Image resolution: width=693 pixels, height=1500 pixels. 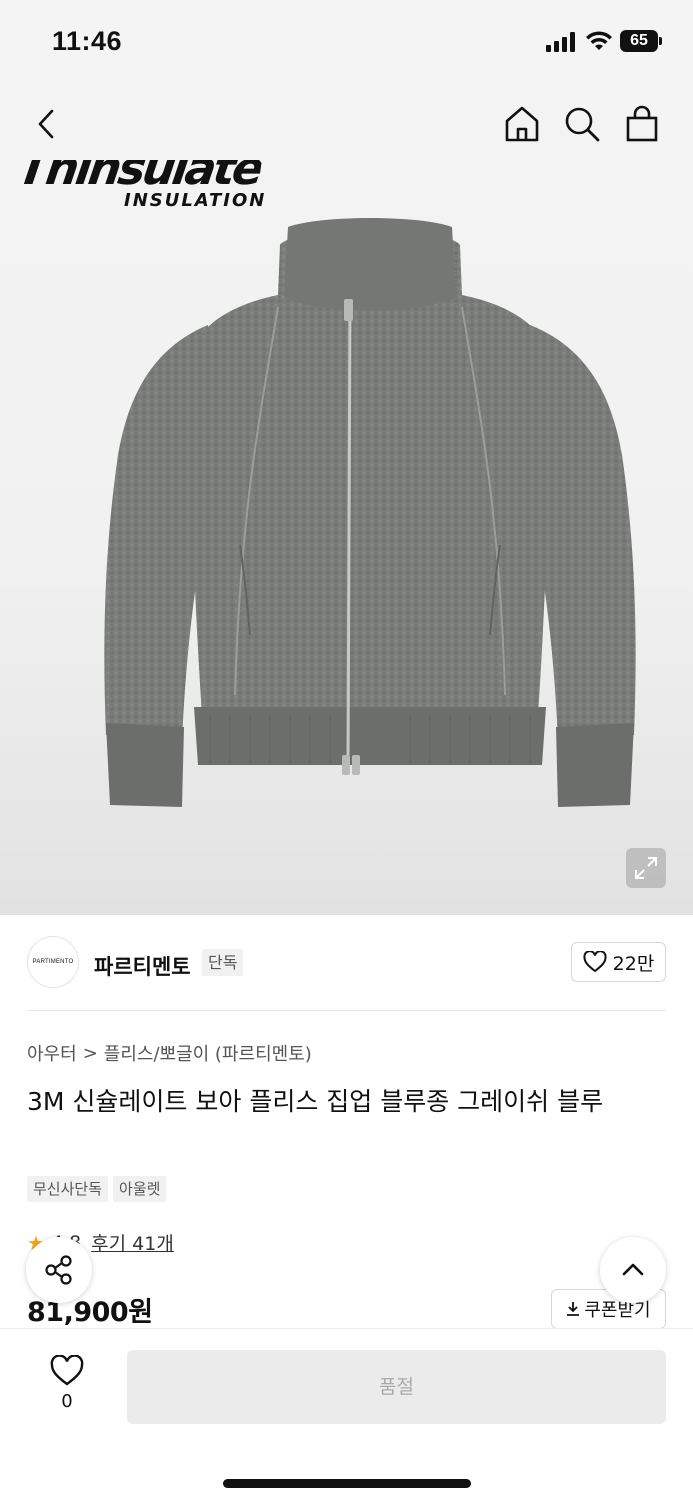 I want to click on home-indicator, so click(x=347, y=1483).